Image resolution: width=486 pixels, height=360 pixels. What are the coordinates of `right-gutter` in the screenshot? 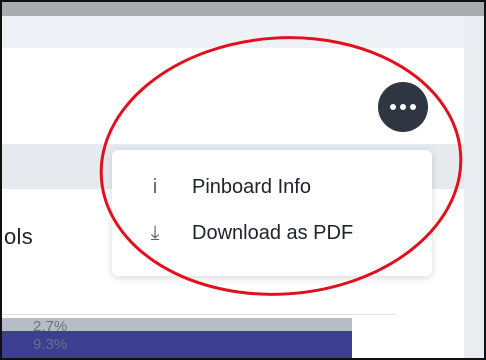 It's located at (474, 187).